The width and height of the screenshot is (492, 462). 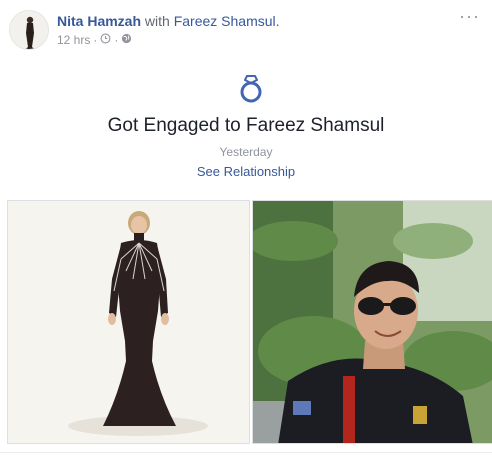 I want to click on author-name-link: Nita Hamzah, so click(x=99, y=21).